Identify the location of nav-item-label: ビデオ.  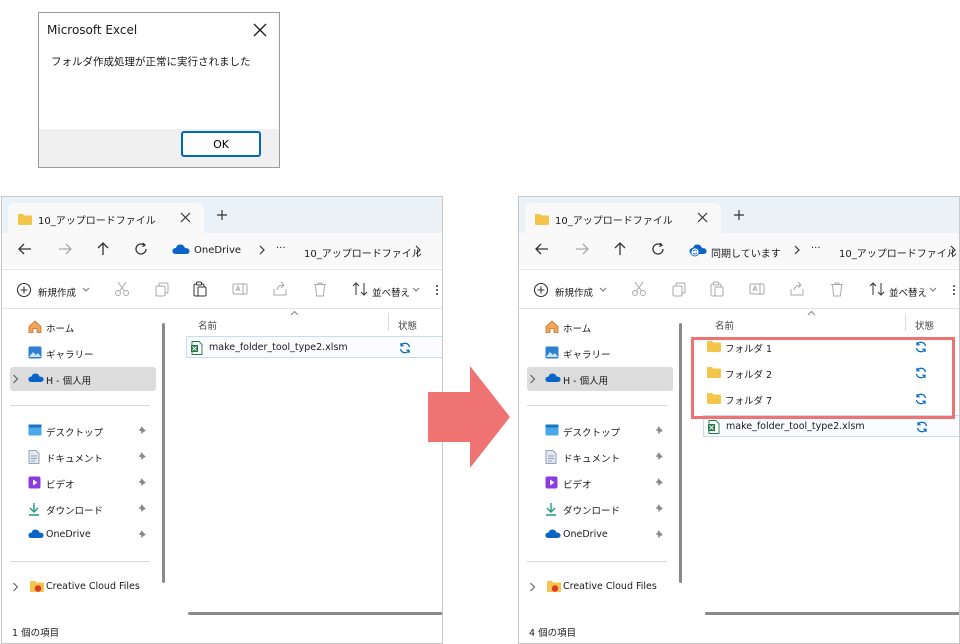
(577, 485).